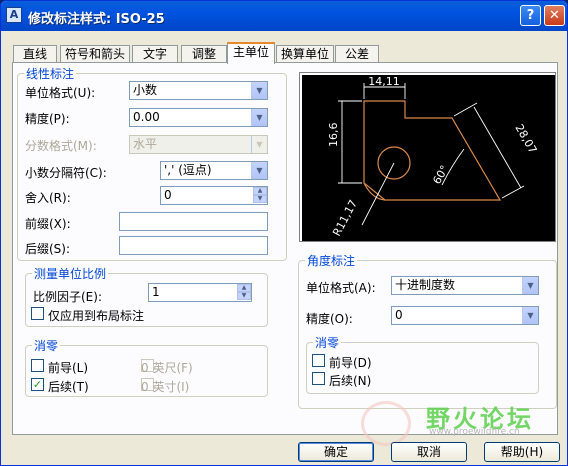 This screenshot has height=466, width=568. What do you see at coordinates (70, 274) in the screenshot?
I see `measurement-scale-legend: 测量单位比例` at bounding box center [70, 274].